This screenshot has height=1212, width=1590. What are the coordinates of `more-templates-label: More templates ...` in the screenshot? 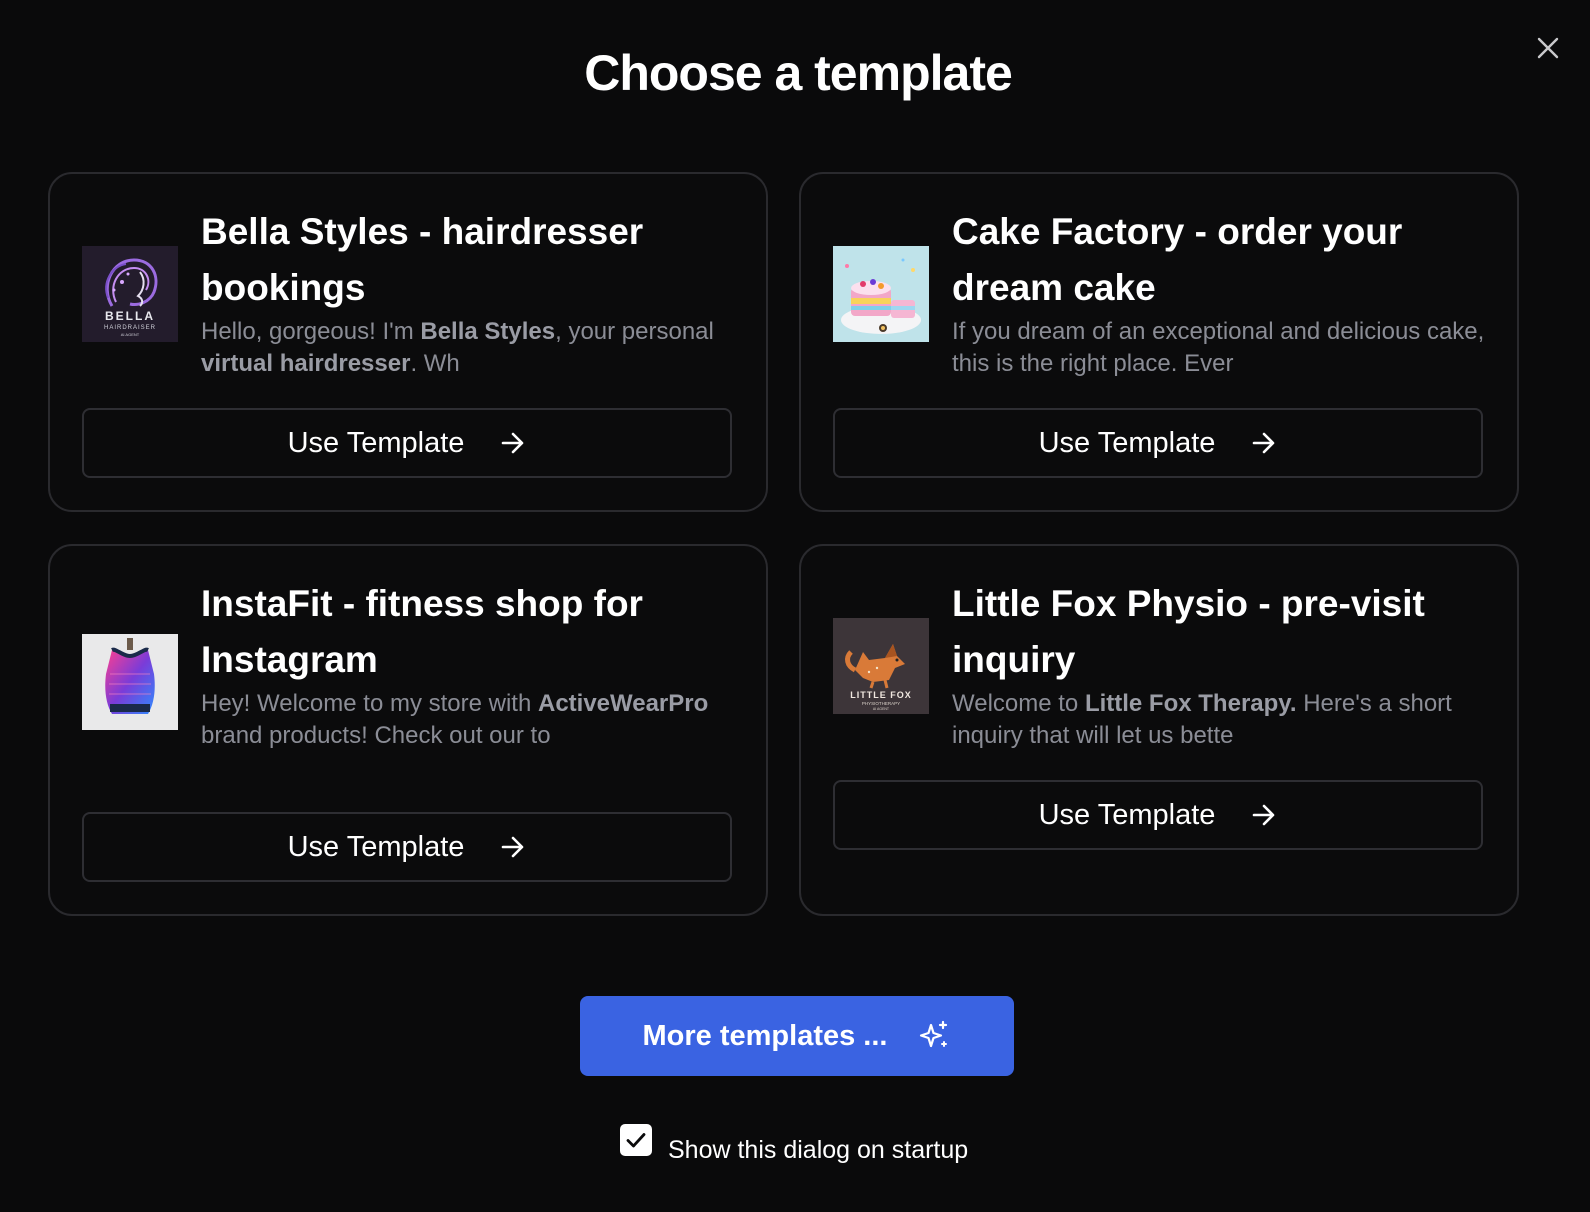 It's located at (765, 1035).